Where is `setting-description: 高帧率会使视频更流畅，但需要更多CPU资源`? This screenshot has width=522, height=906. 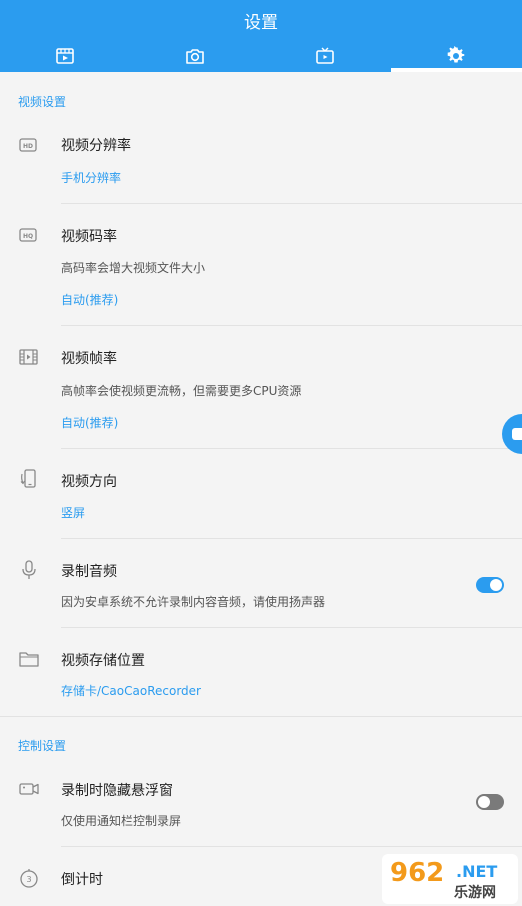
setting-description: 高帧率会使视频更流畅，但需要更多CPU资源 is located at coordinates (181, 391).